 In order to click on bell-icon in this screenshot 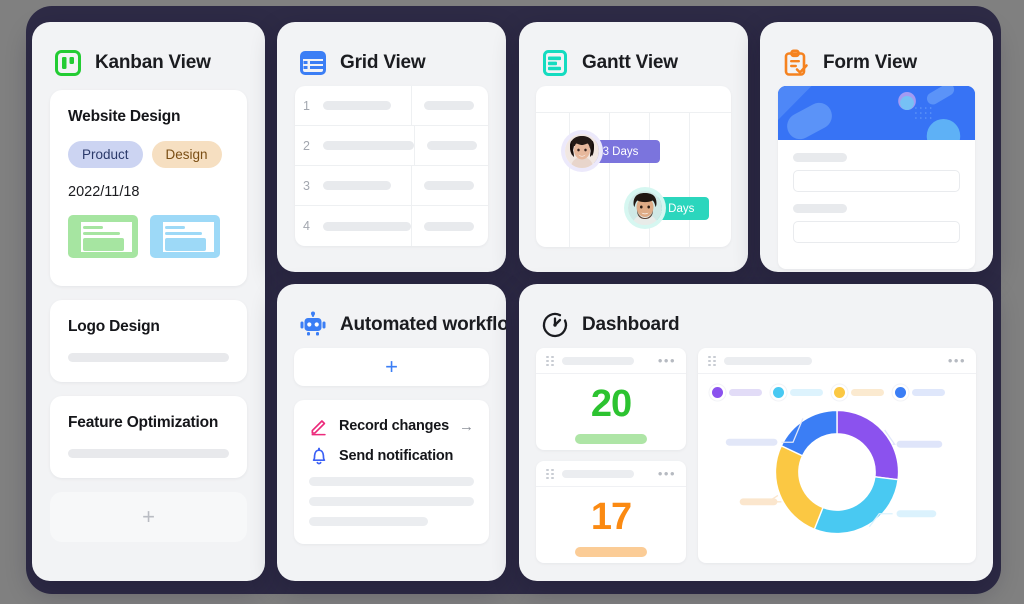, I will do `click(319, 456)`.